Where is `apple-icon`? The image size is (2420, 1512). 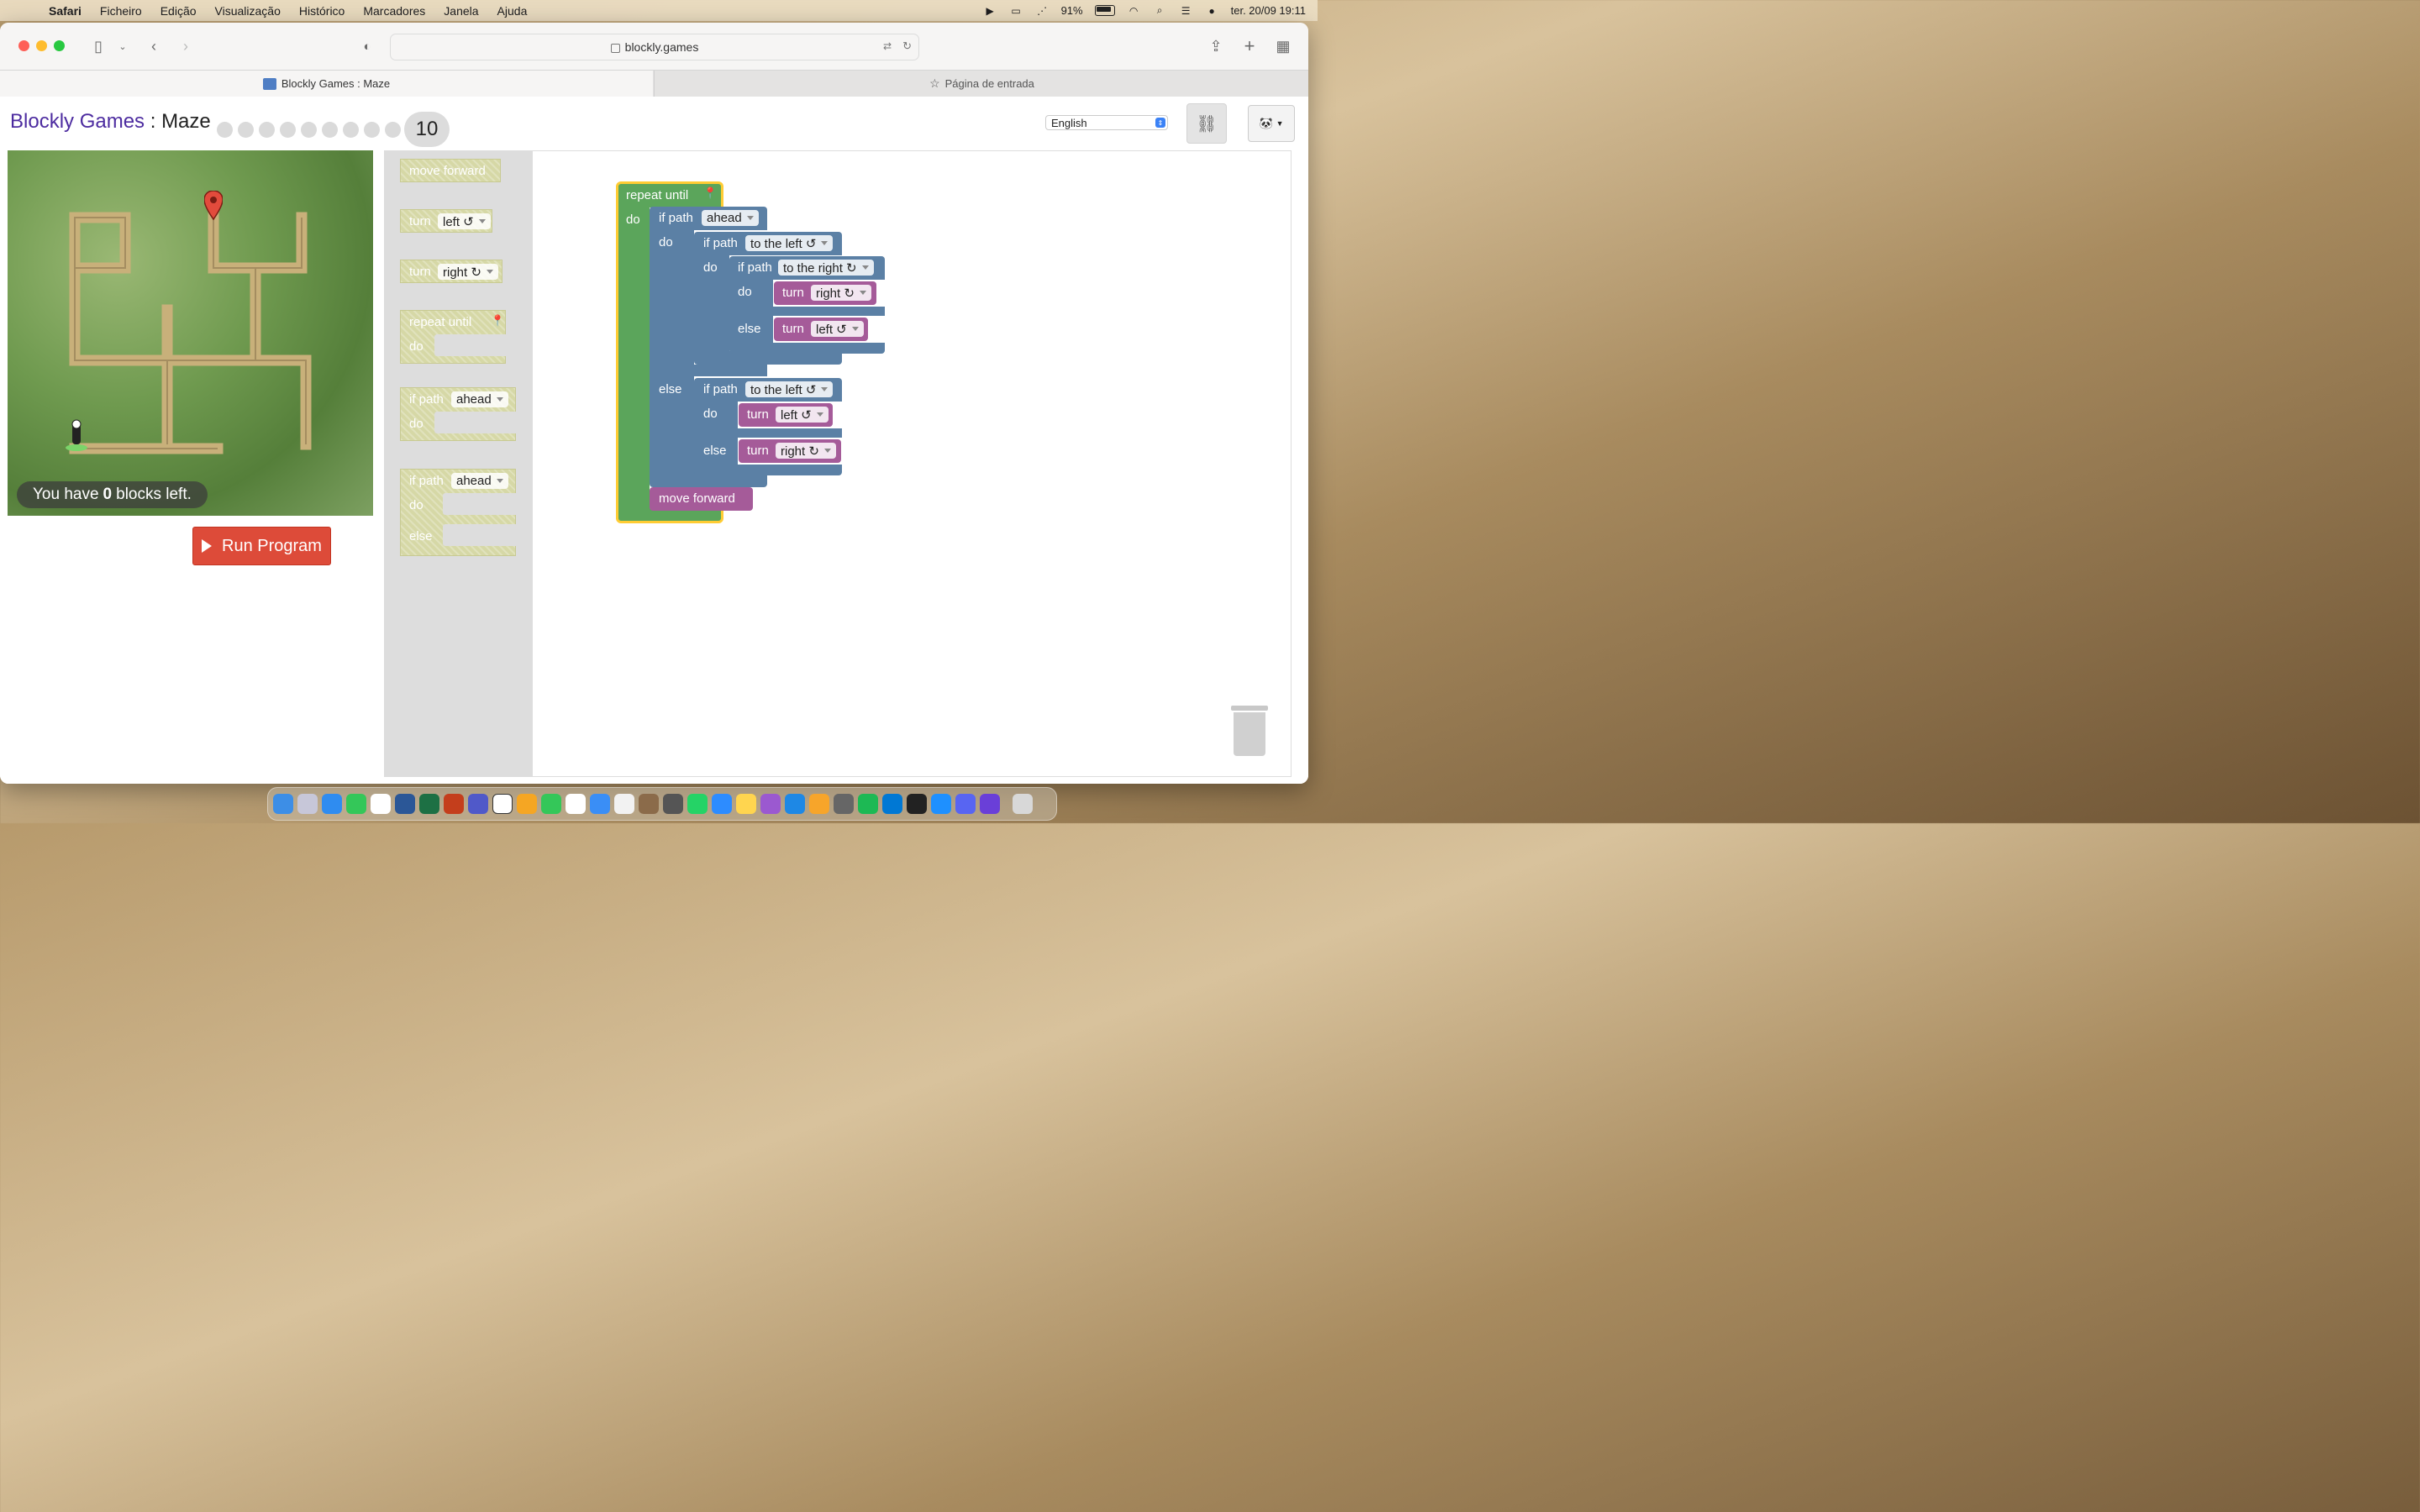
apple-icon is located at coordinates (24, 10).